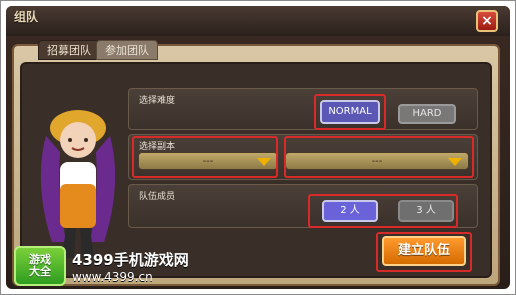 This screenshot has width=516, height=295. What do you see at coordinates (424, 251) in the screenshot?
I see `create-team-button: 建立队伍` at bounding box center [424, 251].